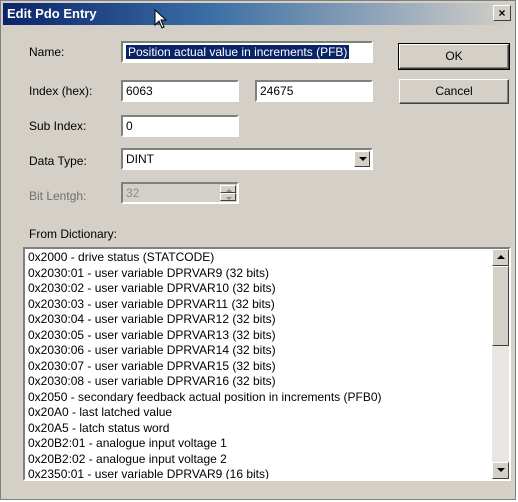  What do you see at coordinates (258, 460) in the screenshot?
I see `list-item: 0x20B2:02 - analogue input voltage 2` at bounding box center [258, 460].